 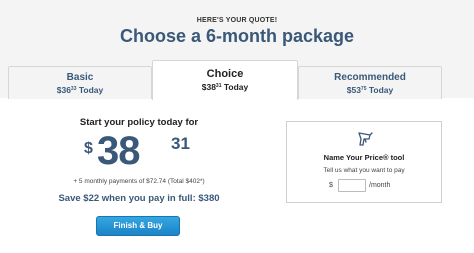 I want to click on currency-symbol: $, so click(x=331, y=185).